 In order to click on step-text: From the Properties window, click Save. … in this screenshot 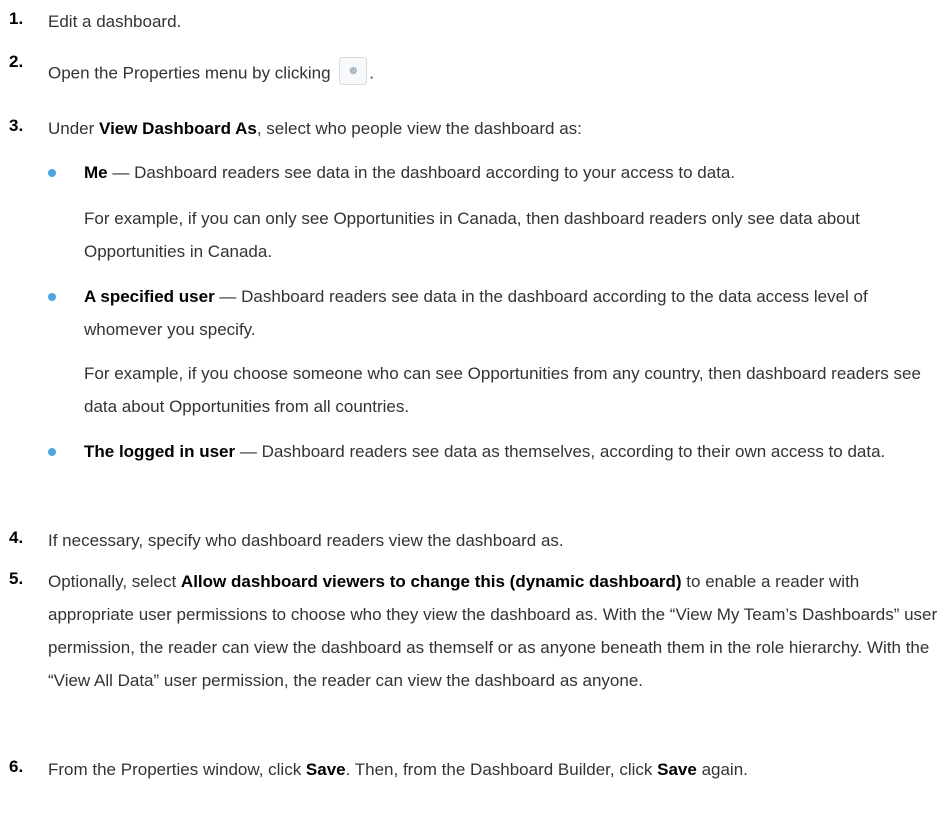, I will do `click(496, 770)`.